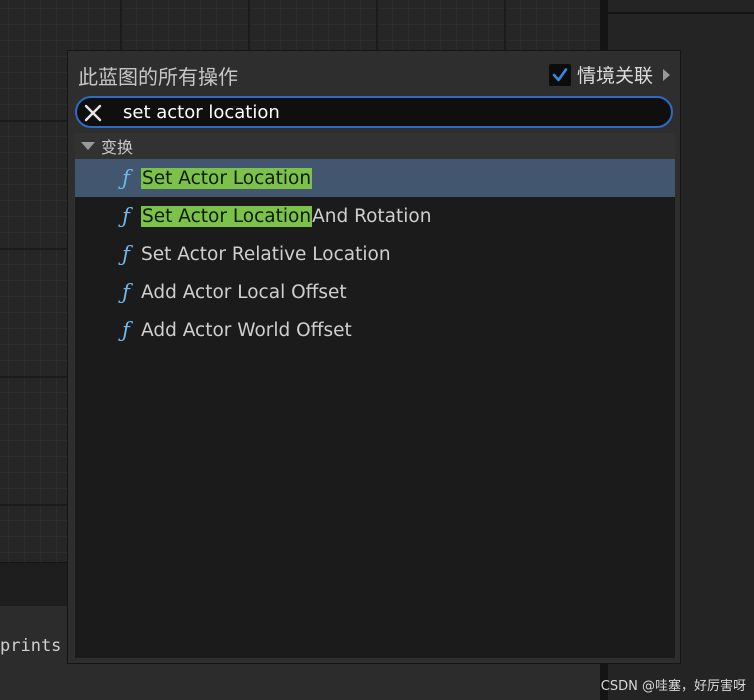  Describe the element at coordinates (673, 686) in the screenshot. I see `watermark: CSDN @哇塞，好厉害呀` at that location.